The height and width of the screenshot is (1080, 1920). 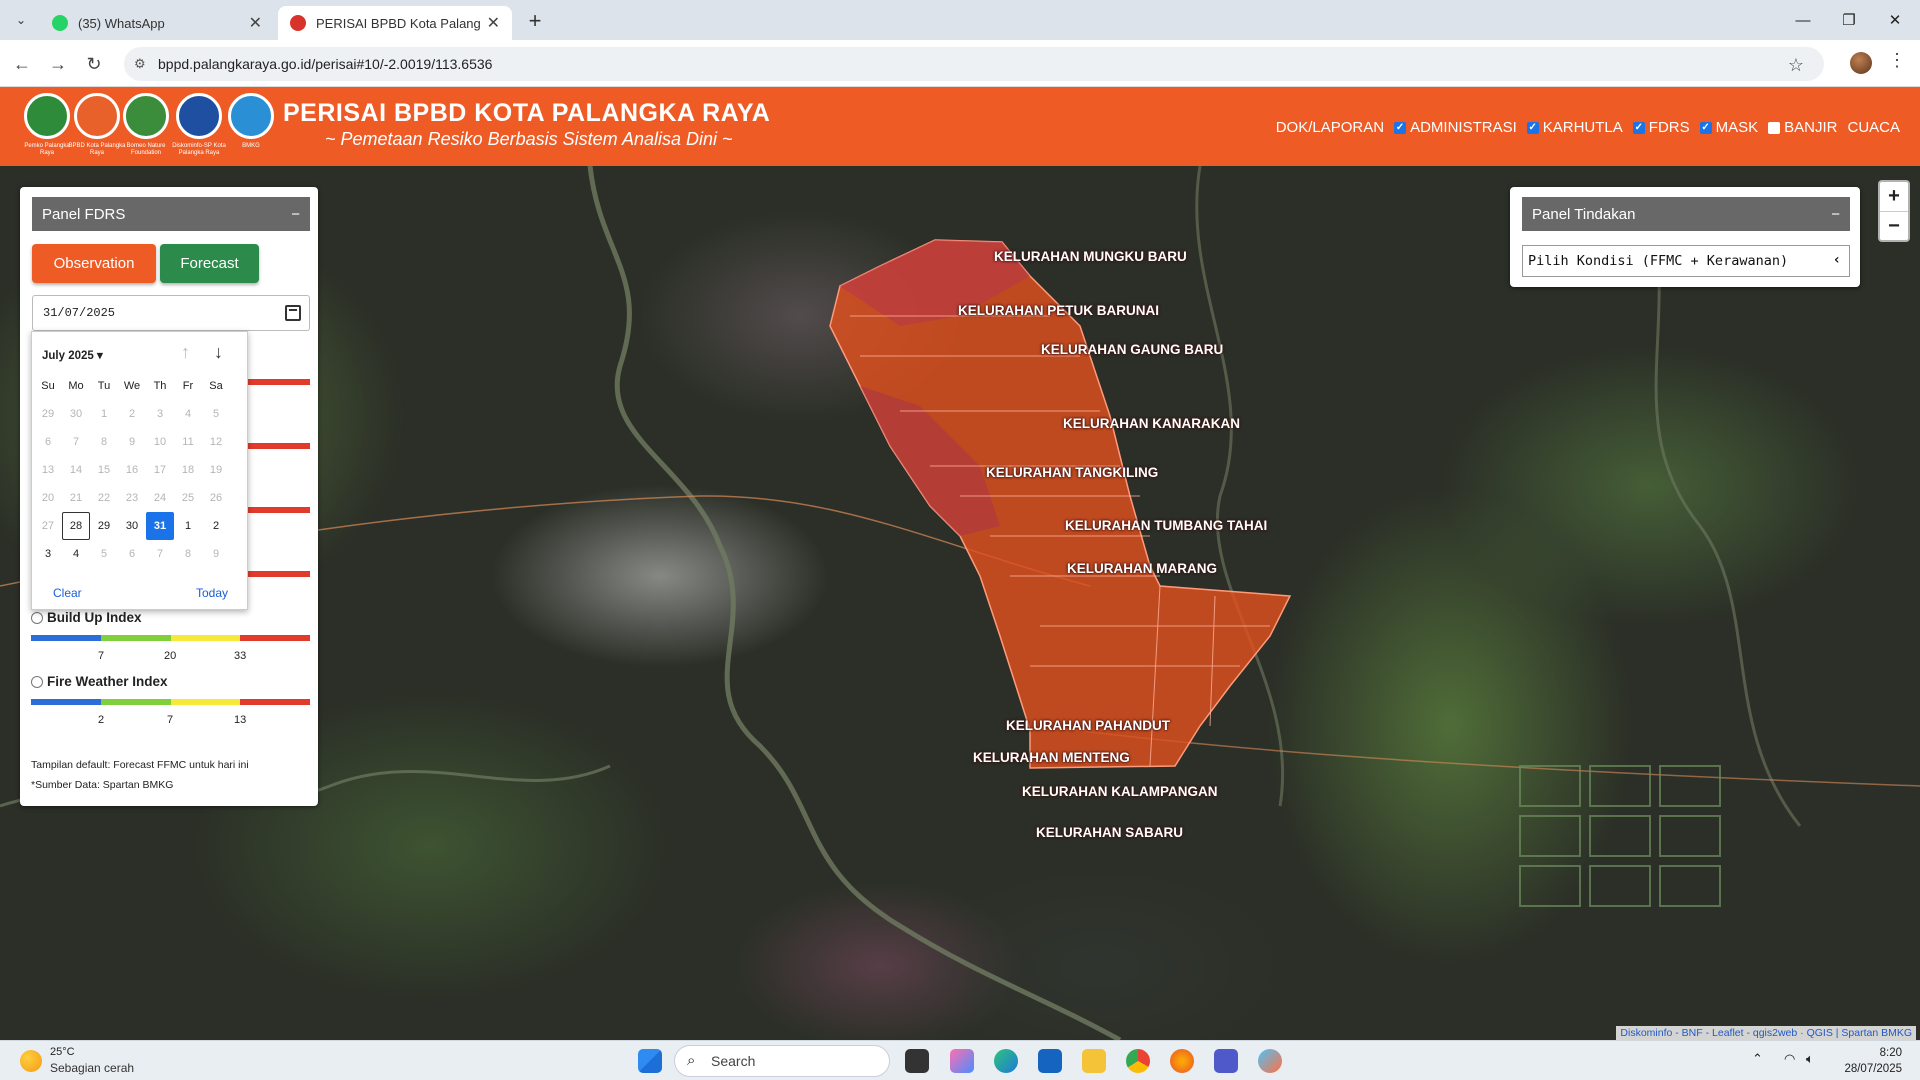 What do you see at coordinates (76, 526) in the screenshot?
I see `calendar-day: 28` at bounding box center [76, 526].